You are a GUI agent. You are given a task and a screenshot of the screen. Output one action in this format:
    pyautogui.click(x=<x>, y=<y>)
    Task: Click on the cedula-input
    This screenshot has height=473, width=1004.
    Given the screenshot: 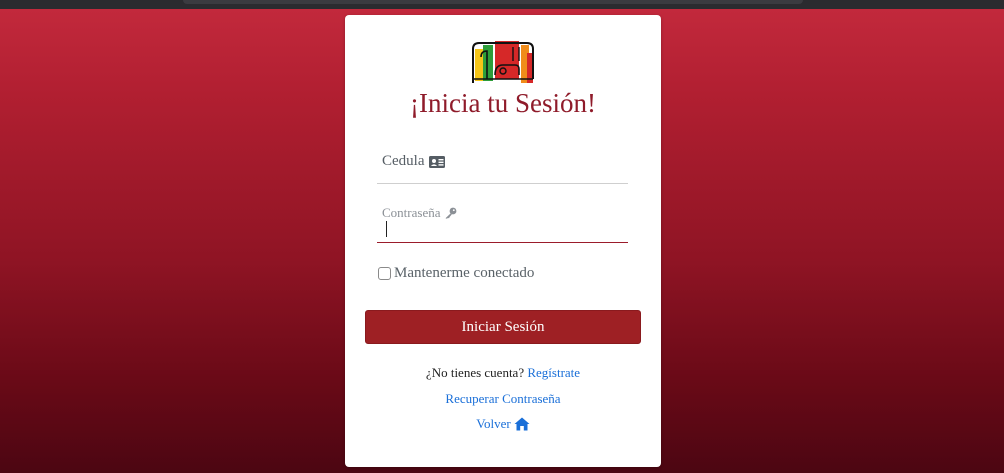 What is the action you would take?
    pyautogui.click(x=502, y=166)
    